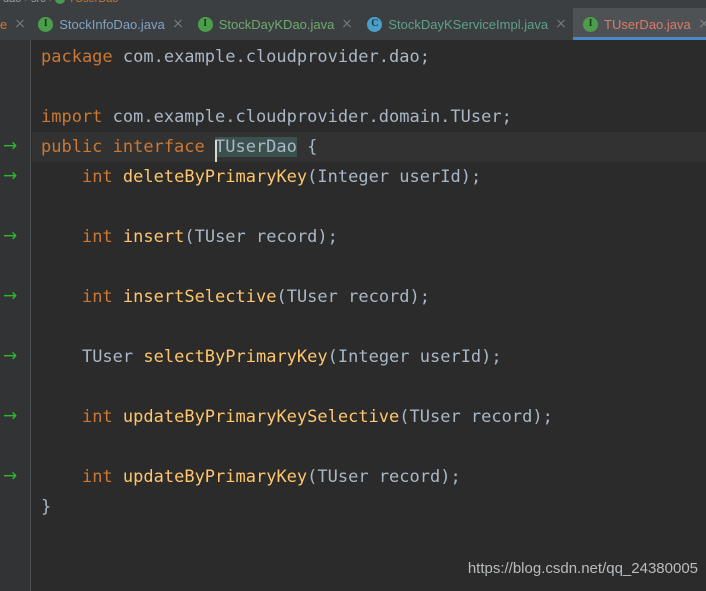 The height and width of the screenshot is (591, 706). I want to click on breadcrumb-segment-1: src, so click(38, 2).